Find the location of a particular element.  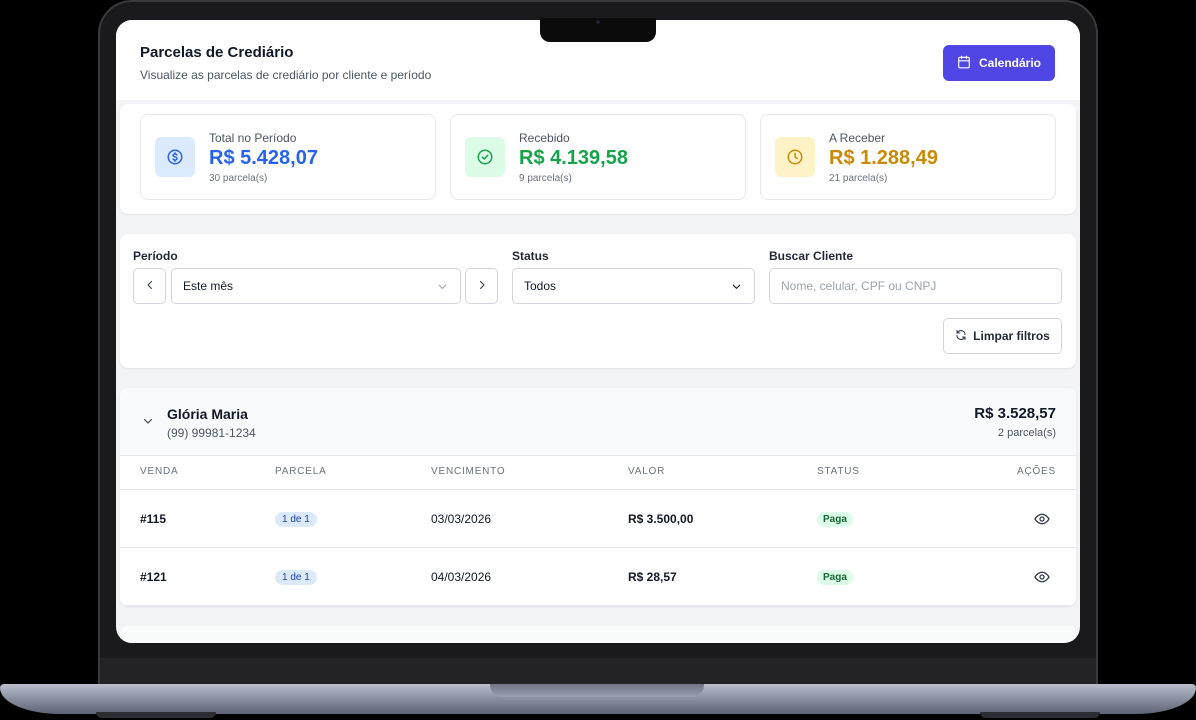

sale-id: #121 is located at coordinates (153, 577).